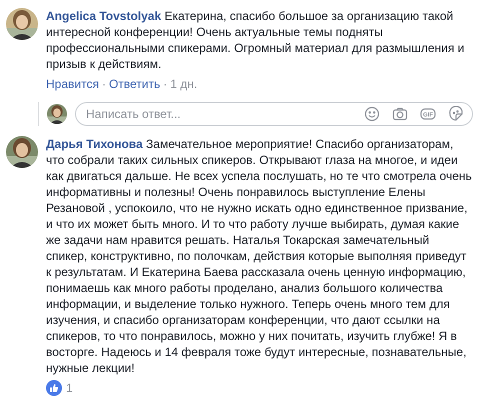  Describe the element at coordinates (54, 388) in the screenshot. I see `like-icon` at that location.